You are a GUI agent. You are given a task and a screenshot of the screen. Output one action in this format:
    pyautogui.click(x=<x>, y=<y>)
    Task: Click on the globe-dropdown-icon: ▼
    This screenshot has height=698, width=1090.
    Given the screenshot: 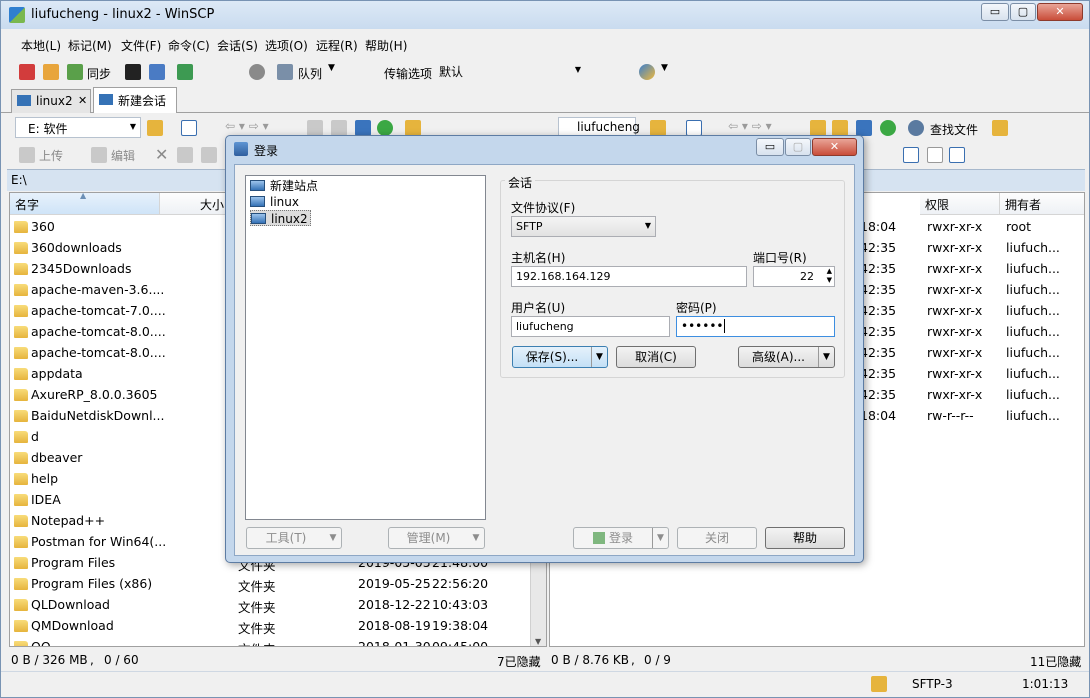 What is the action you would take?
    pyautogui.click(x=664, y=68)
    